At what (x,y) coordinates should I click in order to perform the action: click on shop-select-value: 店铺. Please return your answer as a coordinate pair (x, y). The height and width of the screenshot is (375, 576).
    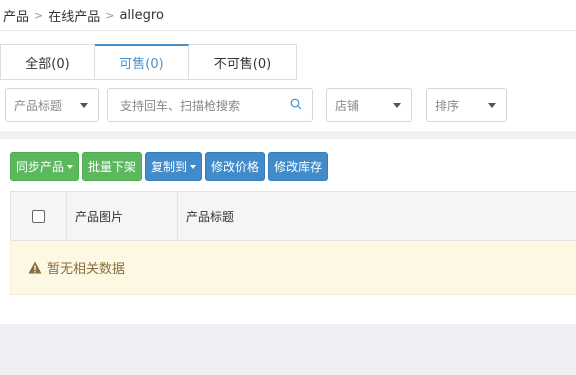
    Looking at the image, I should click on (347, 105).